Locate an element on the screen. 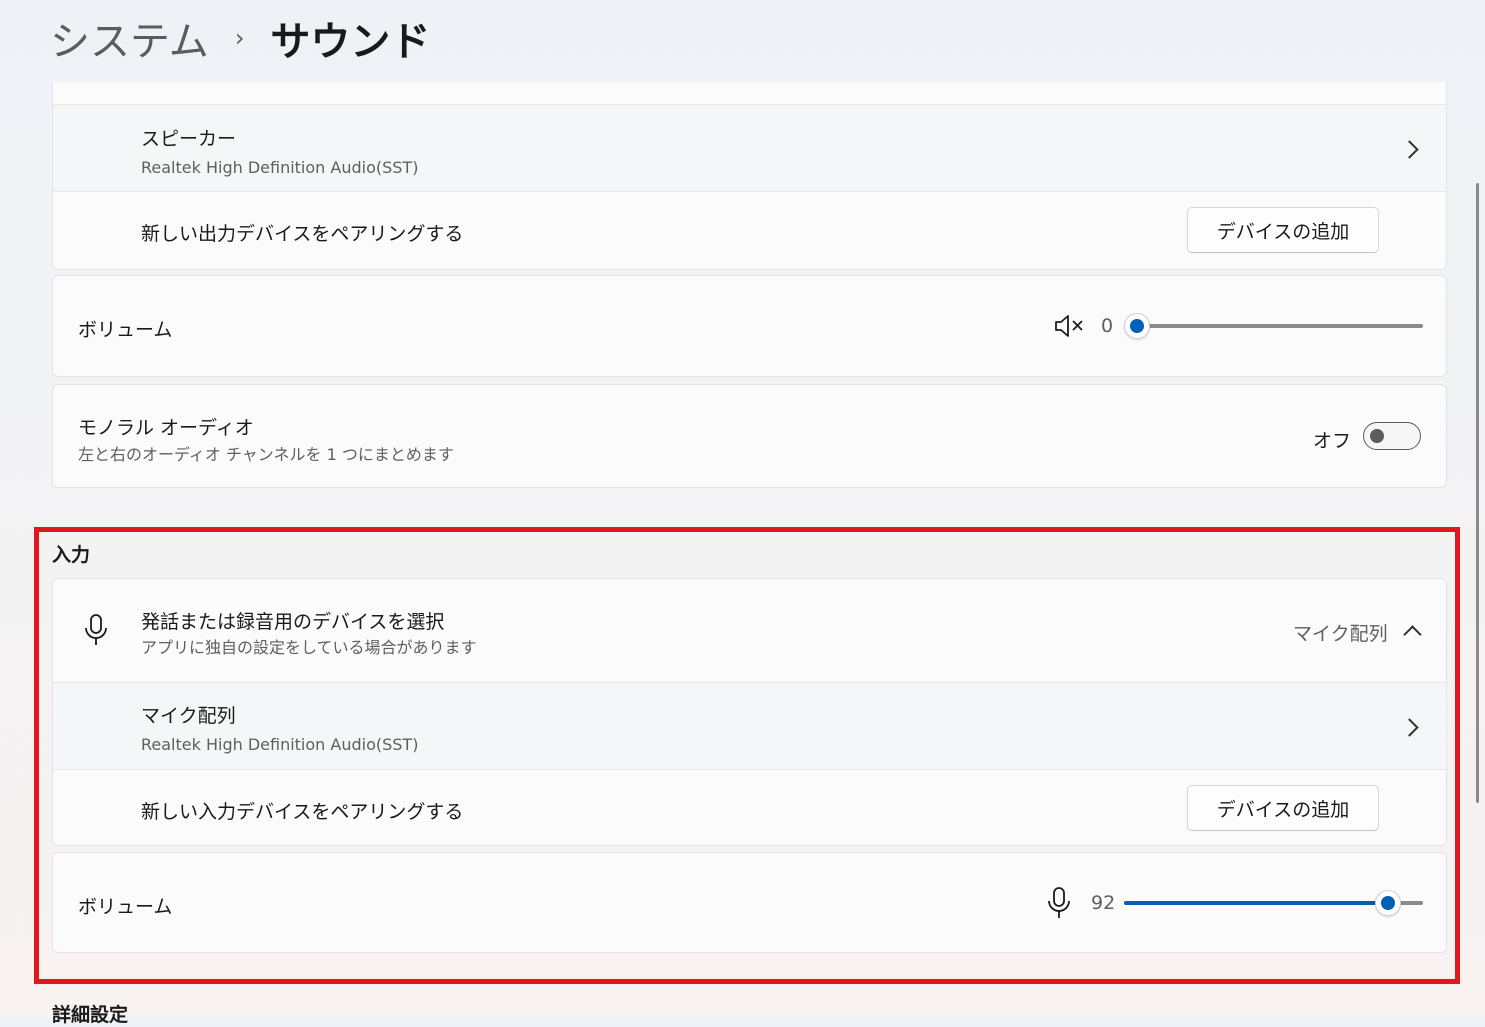 The image size is (1485, 1027). input-volume-label: ボリューム is located at coordinates (125, 907).